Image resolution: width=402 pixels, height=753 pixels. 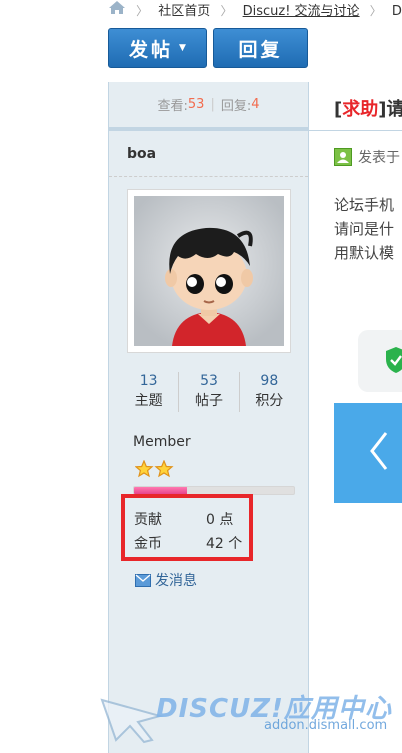 What do you see at coordinates (249, 718) in the screenshot?
I see `watermark: DISCUZ!应用中心 addon.dismall.com` at bounding box center [249, 718].